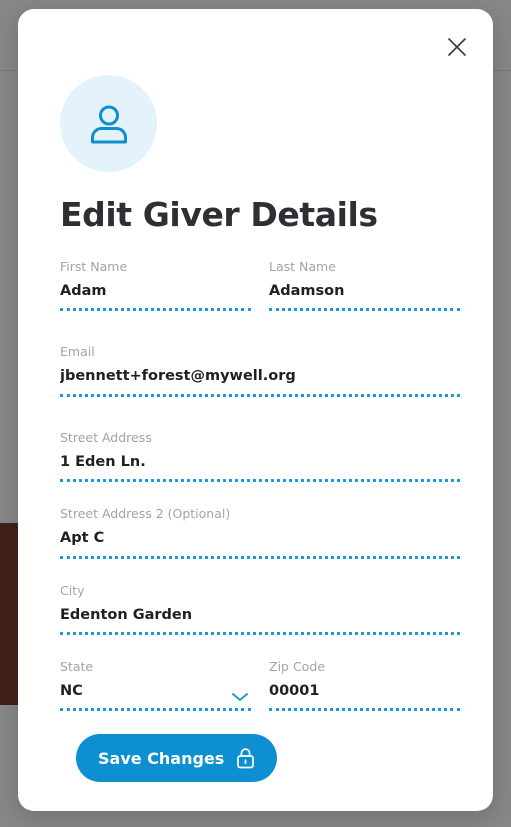  I want to click on close-icon, so click(457, 47).